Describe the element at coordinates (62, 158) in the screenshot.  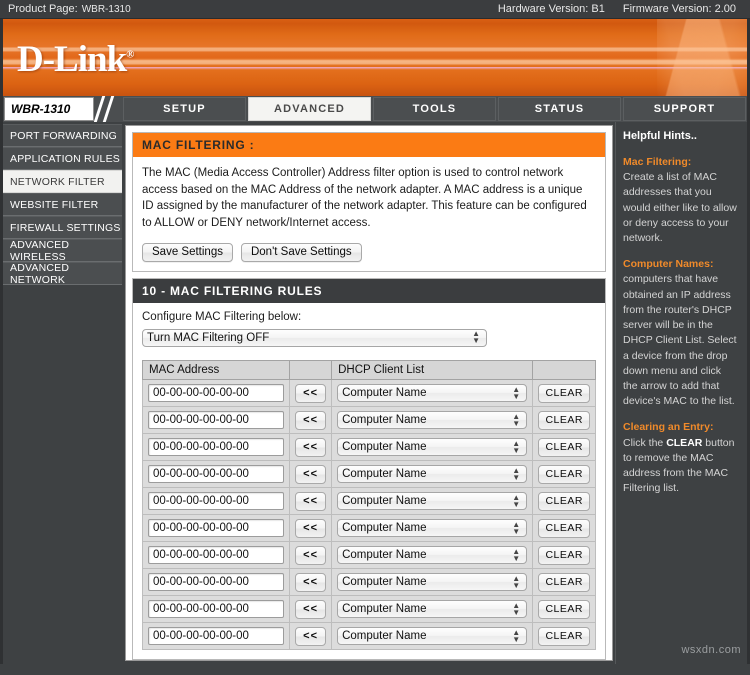
I see `sidebar-item-application-rules: APPLICATION RULES` at that location.